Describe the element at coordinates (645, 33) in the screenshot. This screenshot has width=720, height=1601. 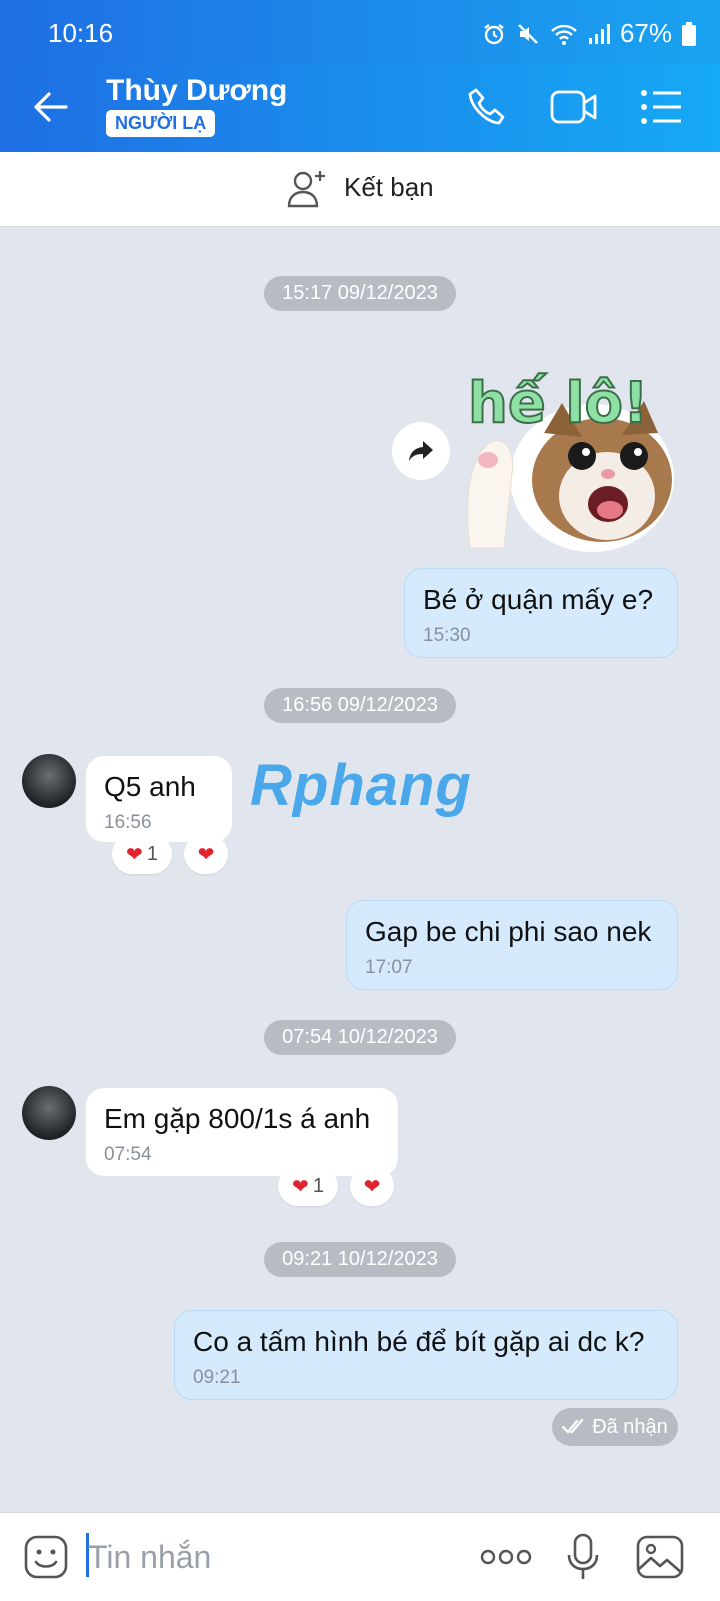
I see `battery-percent: 67%` at that location.